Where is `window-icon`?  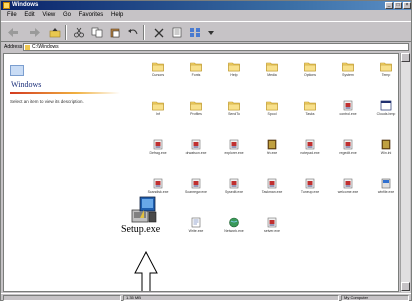
window-icon is located at coordinates (386, 105).